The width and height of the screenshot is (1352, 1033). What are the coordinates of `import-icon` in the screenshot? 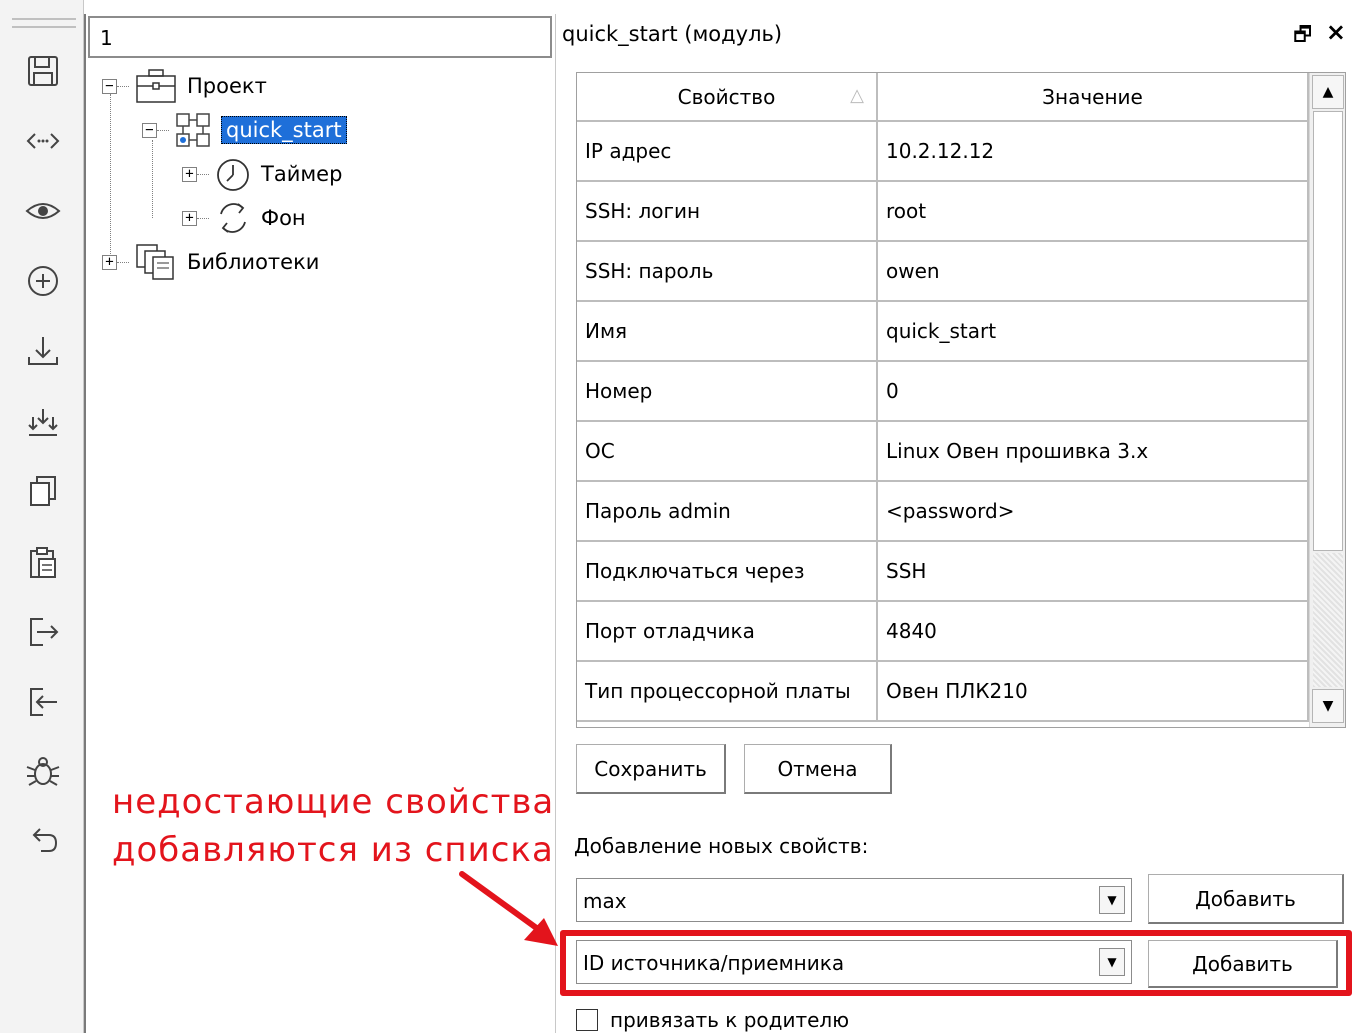 It's located at (43, 702).